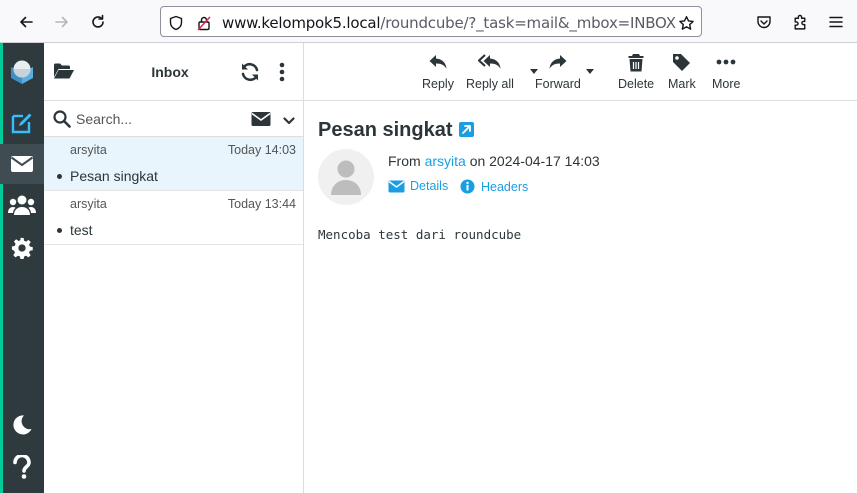  I want to click on search-icon, so click(62, 121).